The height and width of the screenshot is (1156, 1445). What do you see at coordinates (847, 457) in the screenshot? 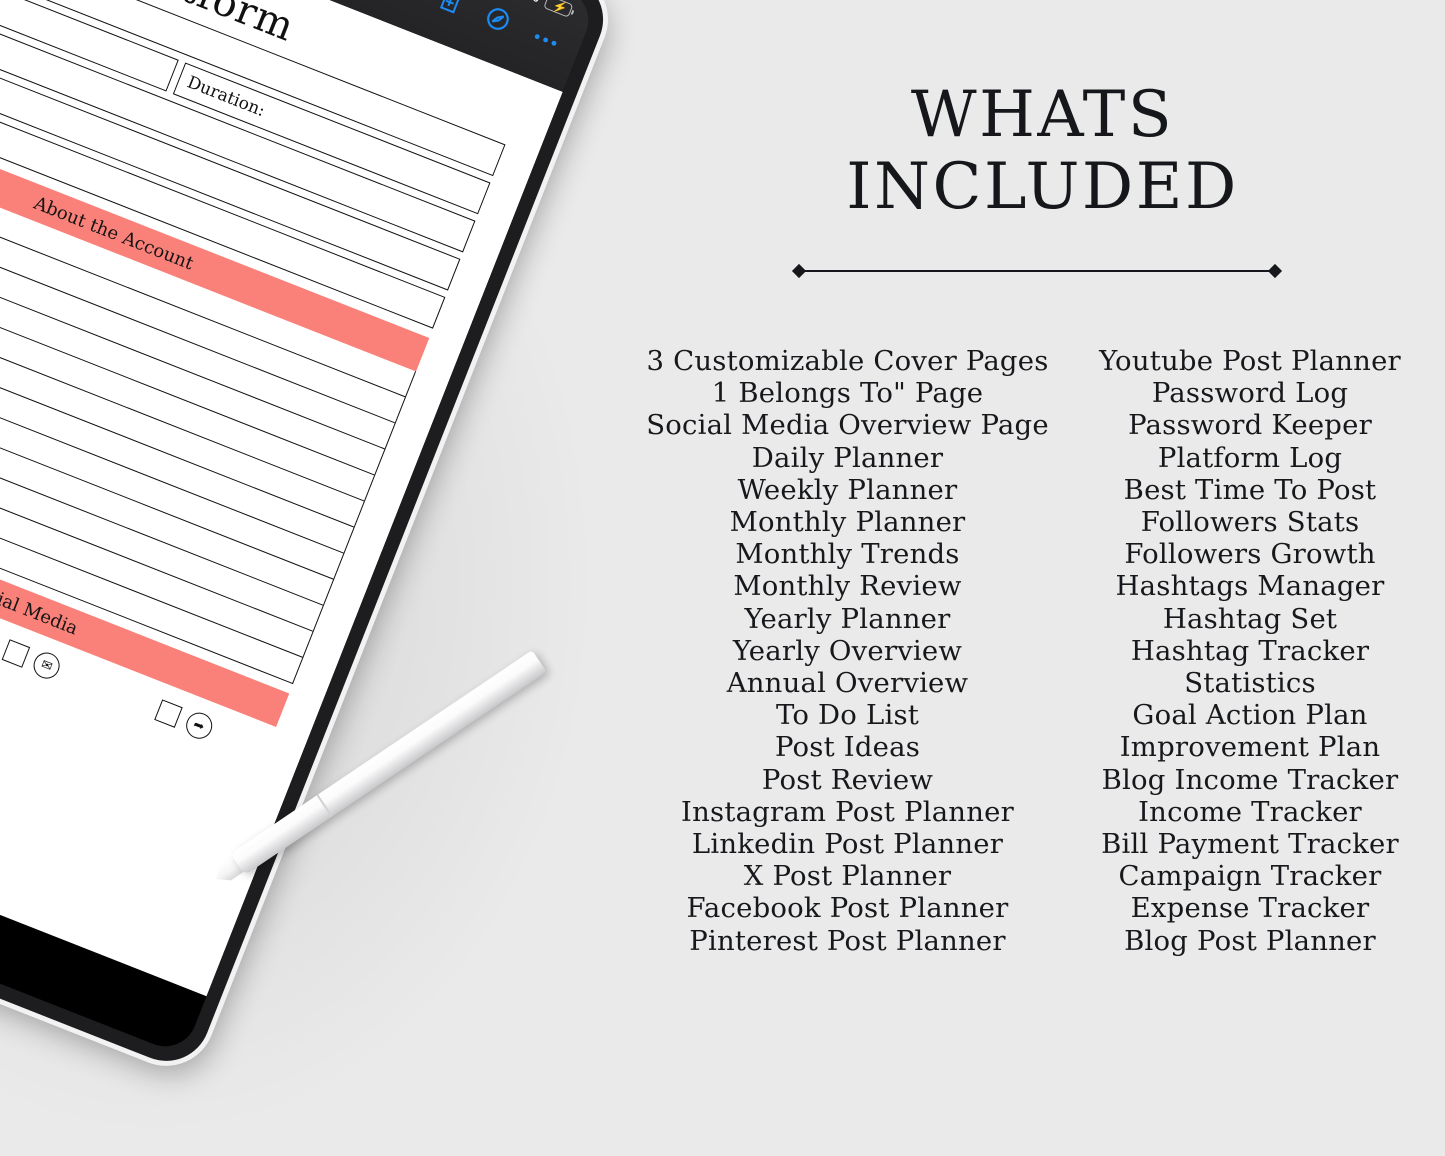
I see `list-item: Daily Planner` at bounding box center [847, 457].